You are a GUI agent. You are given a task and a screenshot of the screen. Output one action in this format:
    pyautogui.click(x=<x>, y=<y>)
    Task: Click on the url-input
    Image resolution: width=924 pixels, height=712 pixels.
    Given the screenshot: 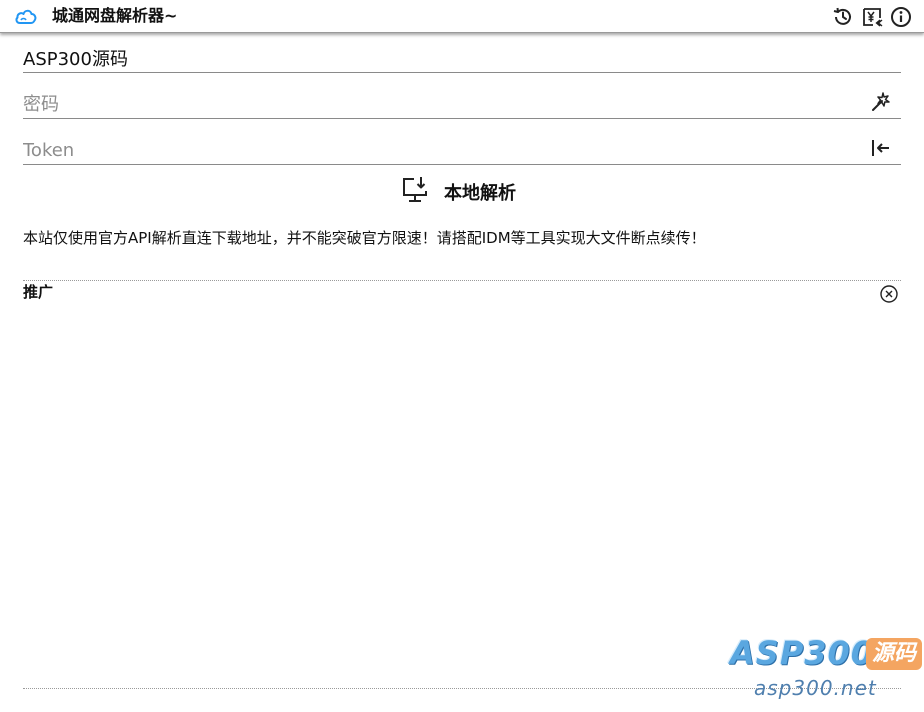 What is the action you would take?
    pyautogui.click(x=438, y=58)
    